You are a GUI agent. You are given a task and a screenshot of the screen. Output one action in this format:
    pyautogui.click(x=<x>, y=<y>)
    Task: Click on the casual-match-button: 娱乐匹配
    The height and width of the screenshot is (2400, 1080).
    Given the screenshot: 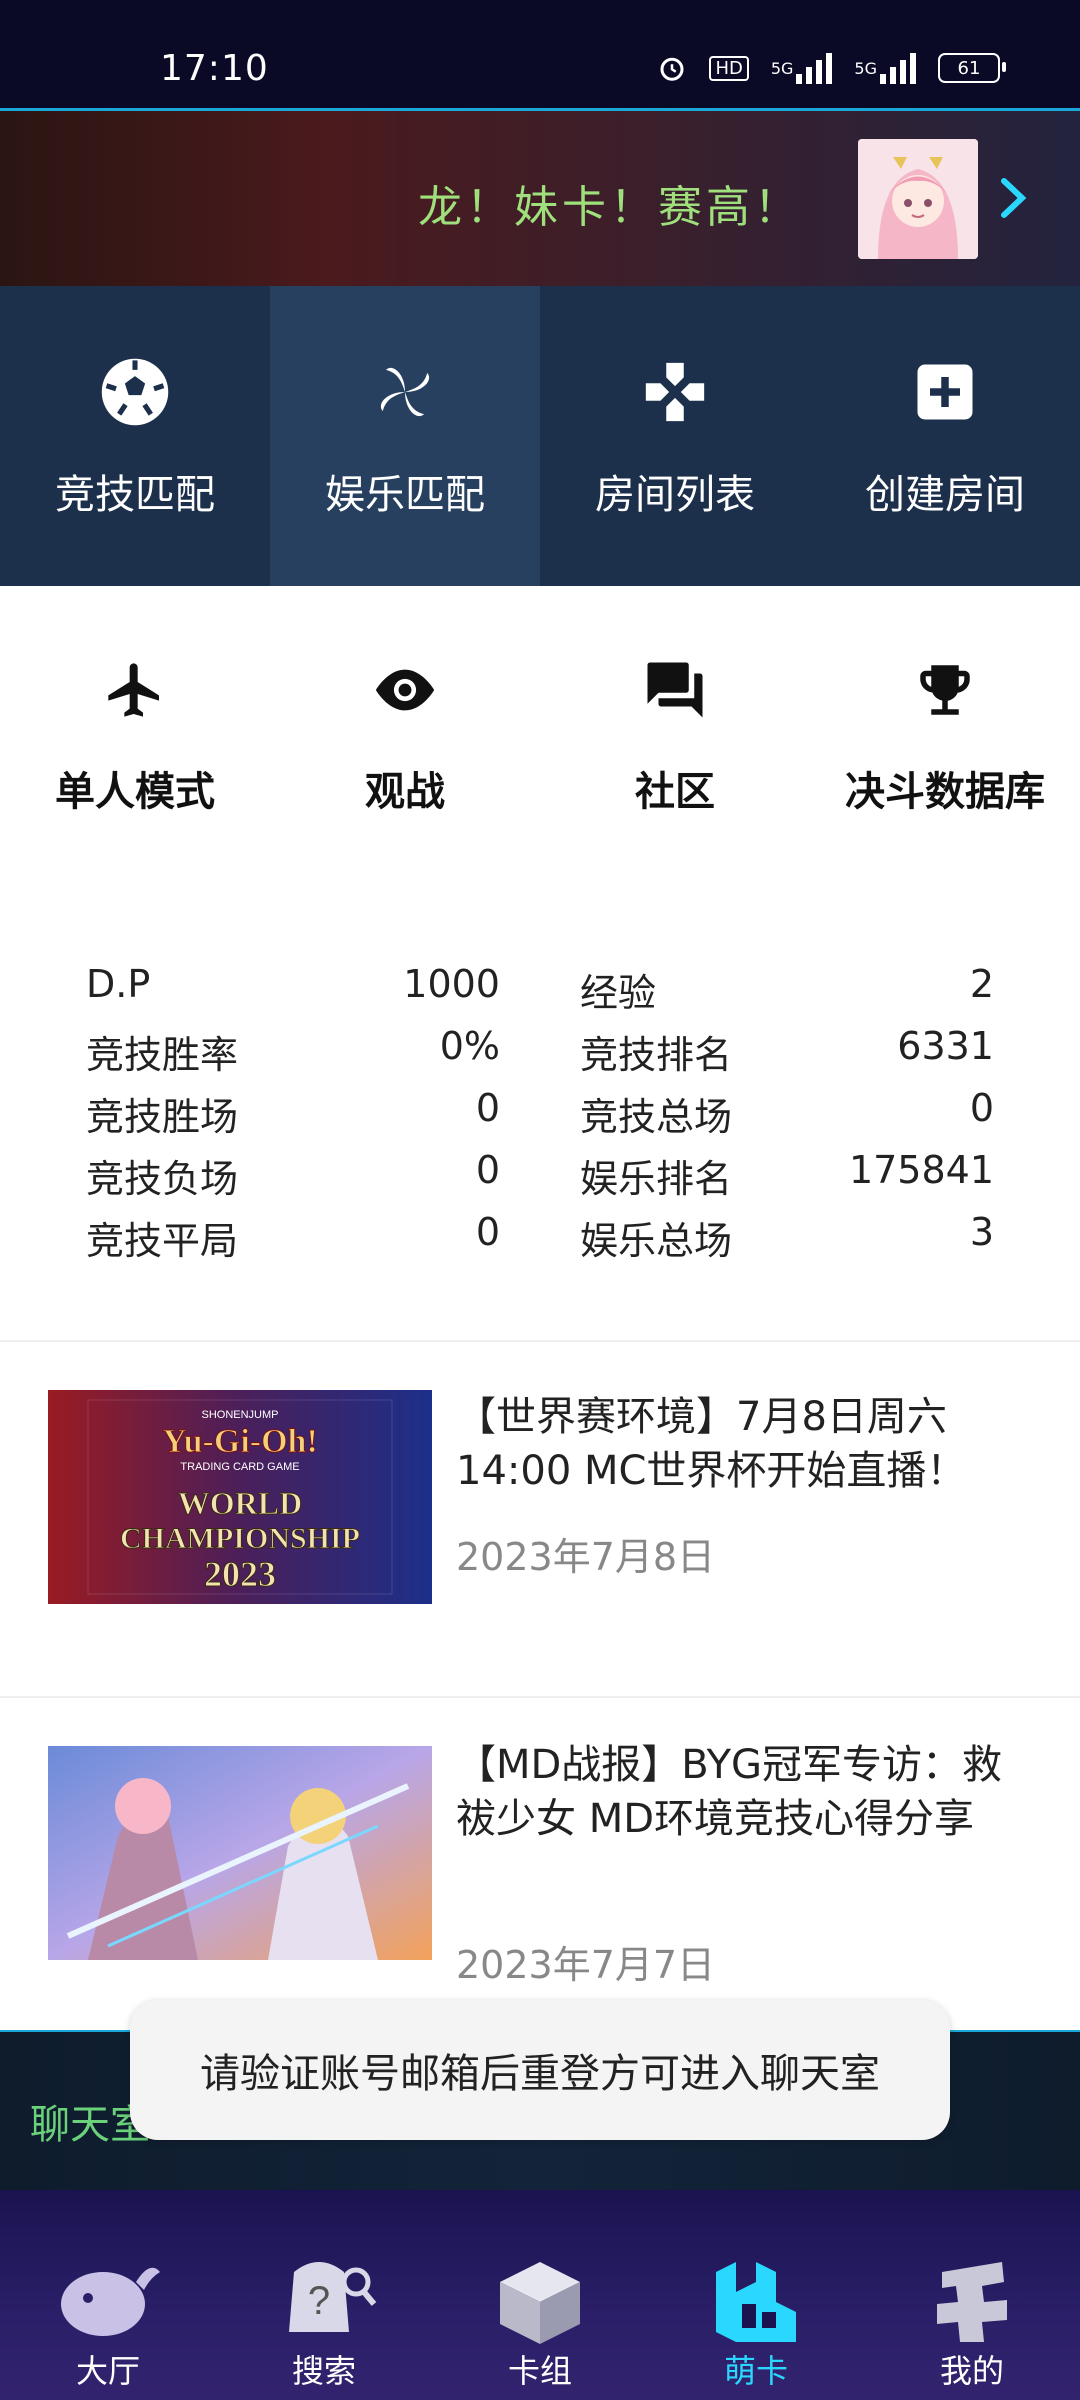 What is the action you would take?
    pyautogui.click(x=405, y=436)
    